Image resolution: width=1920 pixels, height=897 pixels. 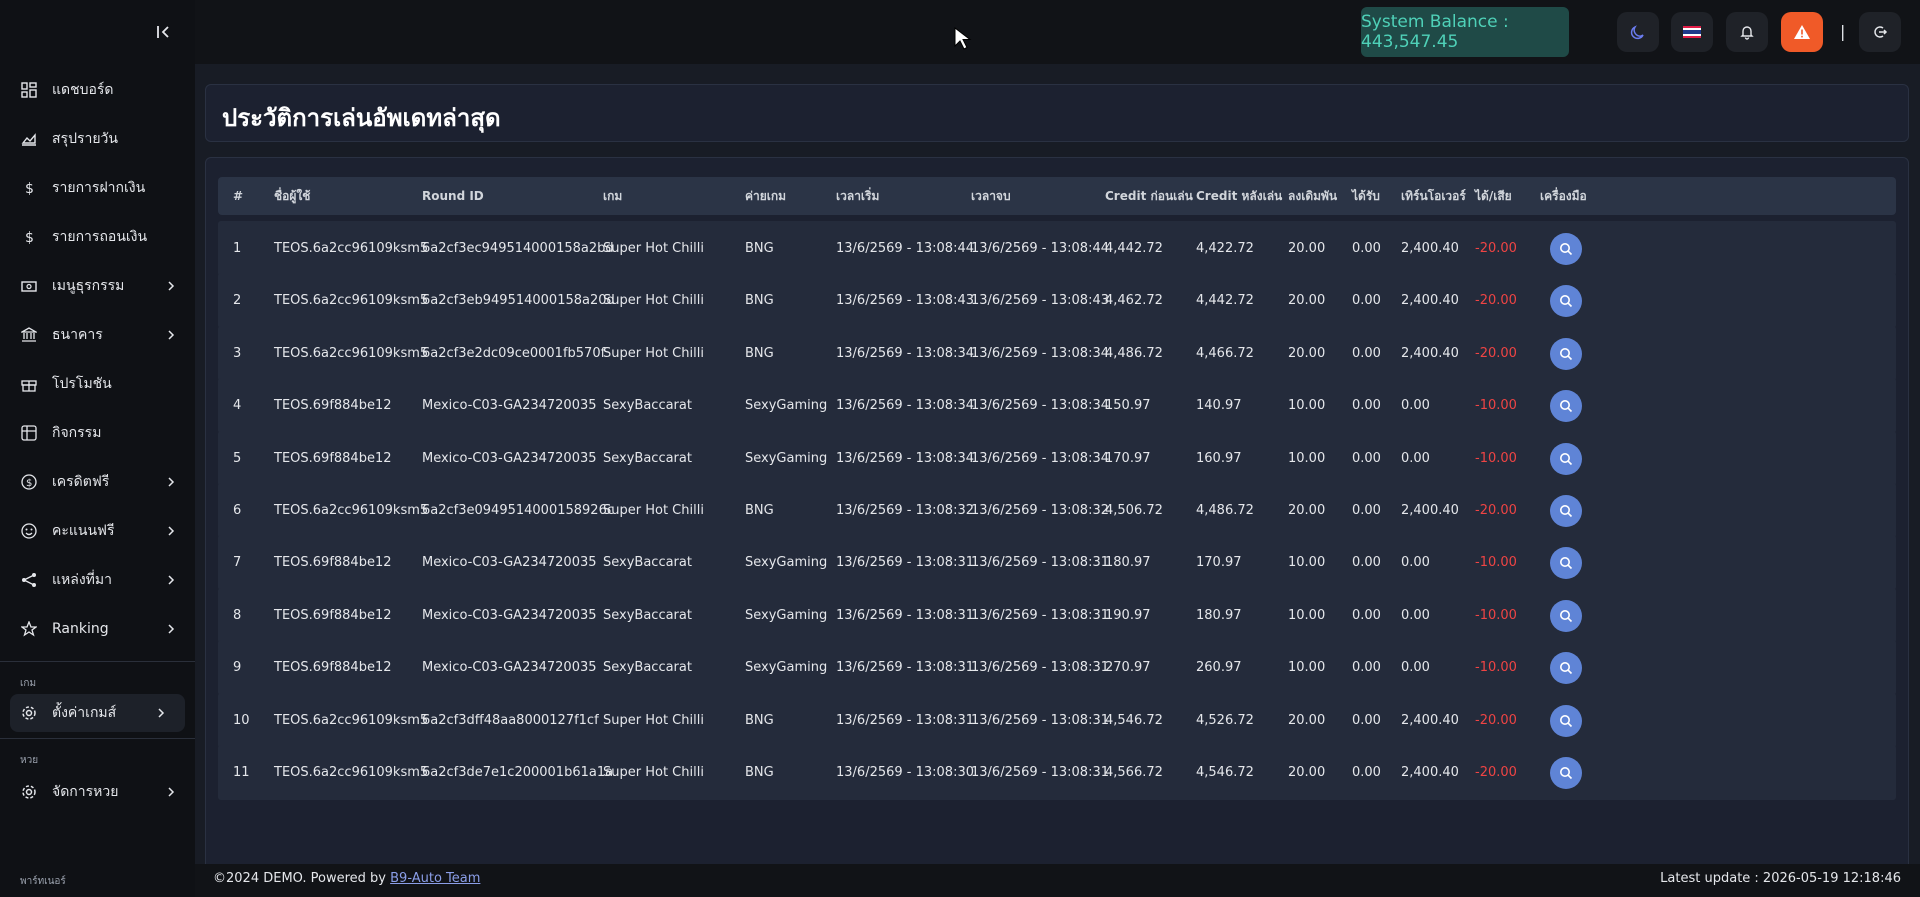 I want to click on table-cell: 2,400.40, so click(x=1430, y=510).